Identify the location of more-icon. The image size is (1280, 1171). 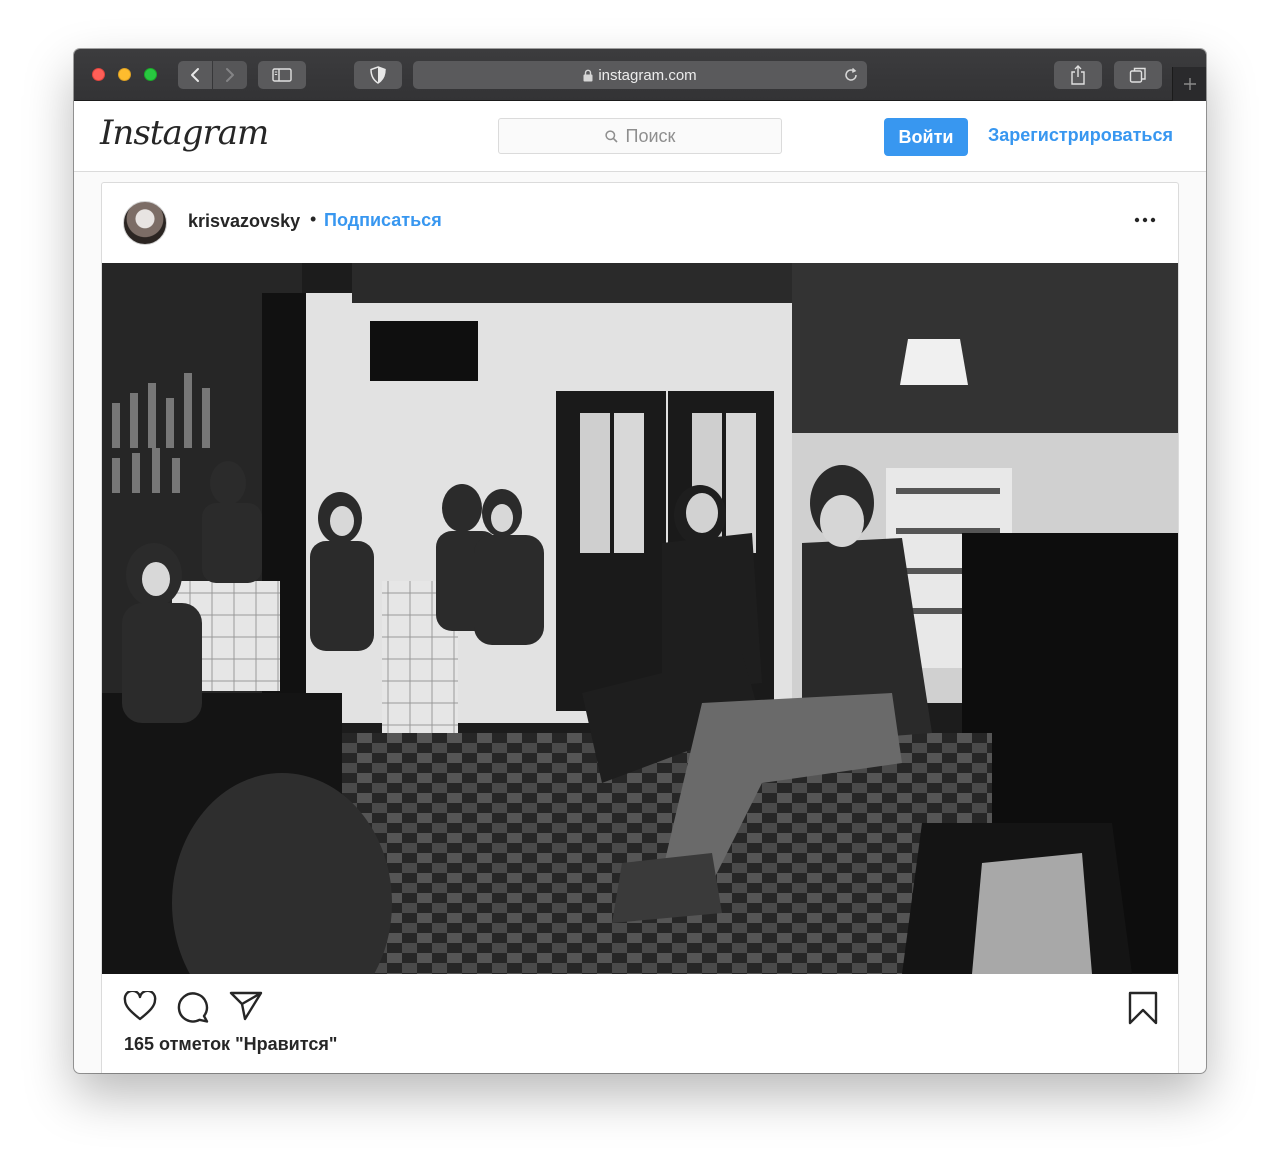
(1145, 220).